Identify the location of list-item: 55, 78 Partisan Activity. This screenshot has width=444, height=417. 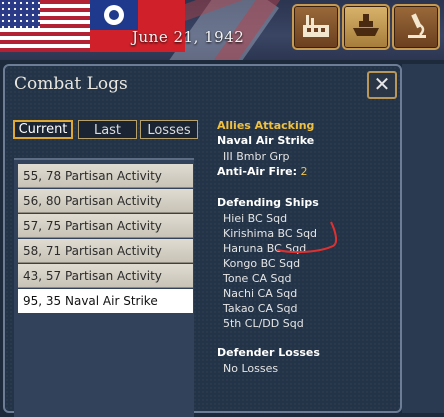
(105, 176).